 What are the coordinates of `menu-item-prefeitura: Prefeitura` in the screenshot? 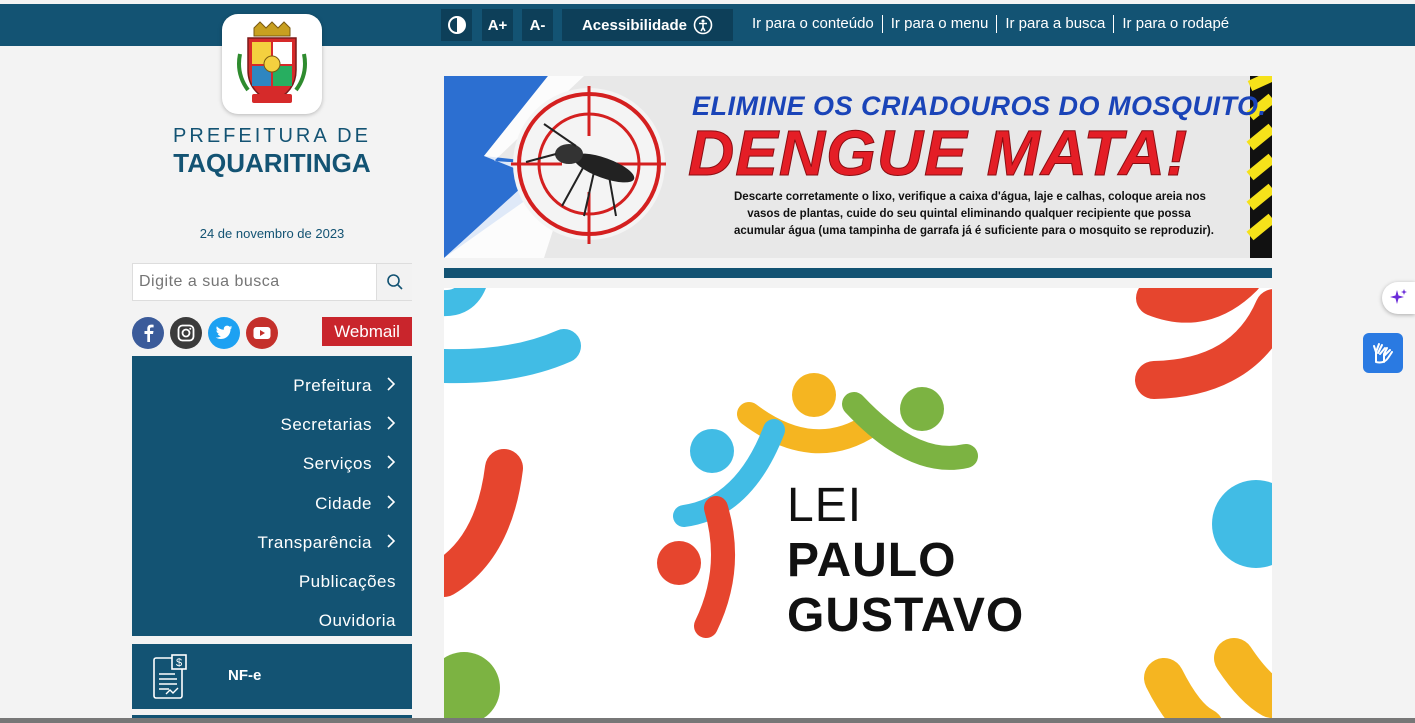 It's located at (272, 385).